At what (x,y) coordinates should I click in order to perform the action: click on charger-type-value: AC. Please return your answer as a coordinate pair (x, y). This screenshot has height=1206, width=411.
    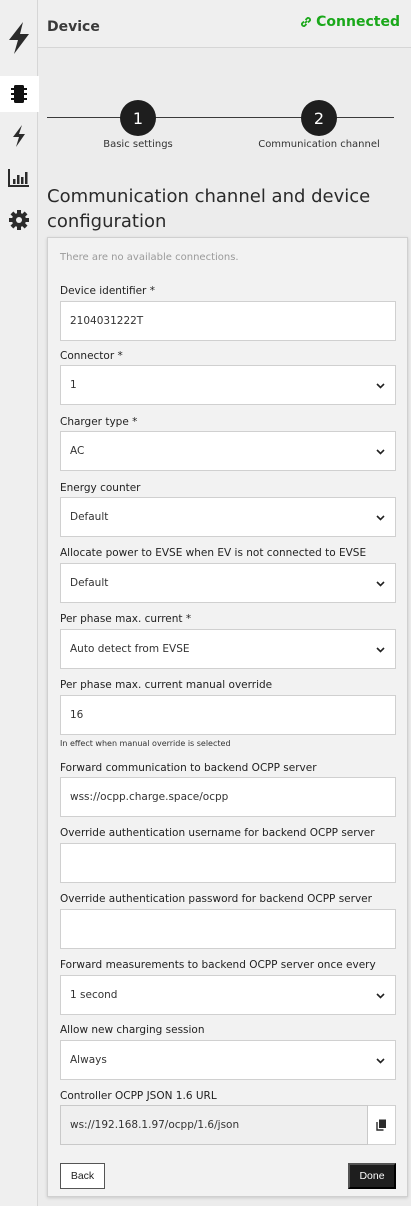
    Looking at the image, I should click on (77, 451).